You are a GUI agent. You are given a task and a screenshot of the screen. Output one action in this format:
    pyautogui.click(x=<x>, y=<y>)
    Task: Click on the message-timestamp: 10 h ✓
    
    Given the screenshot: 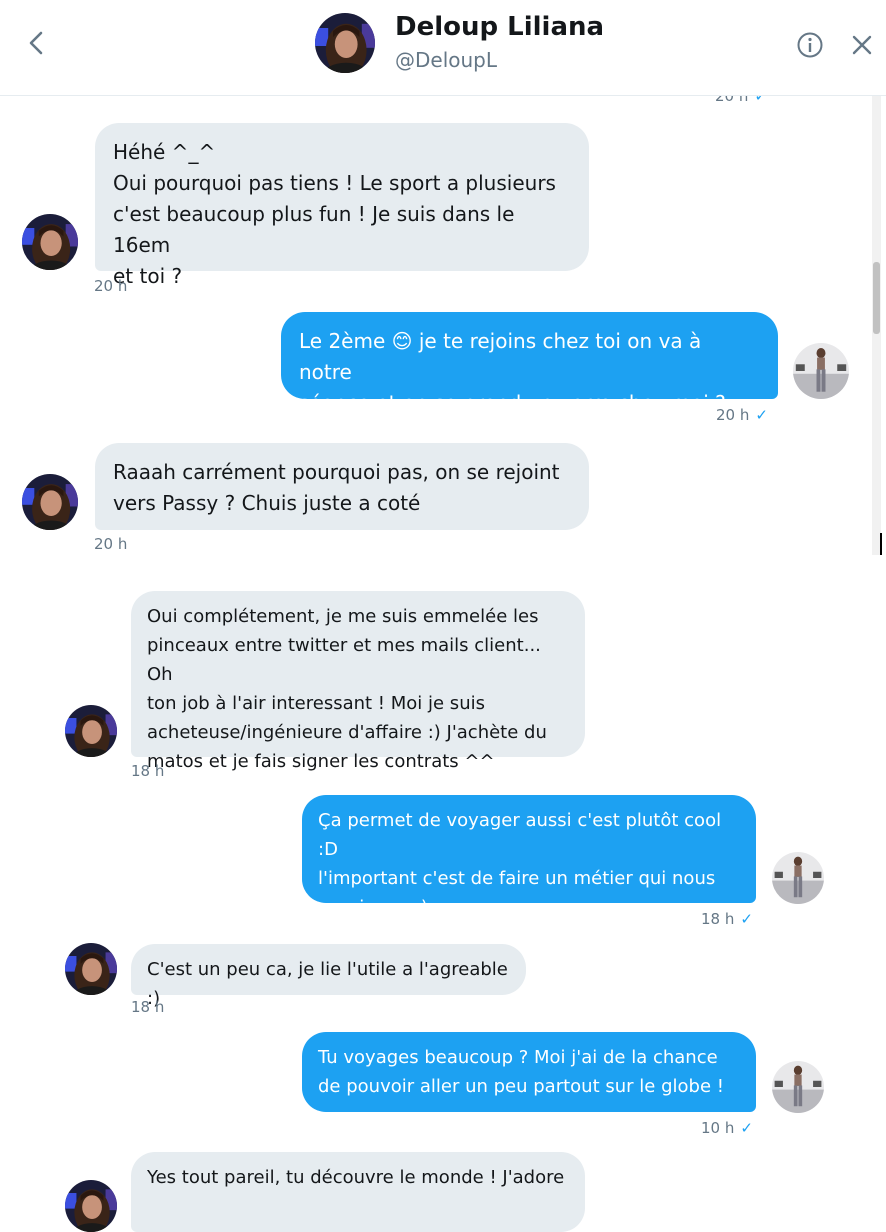 What is the action you would take?
    pyautogui.click(x=727, y=1128)
    